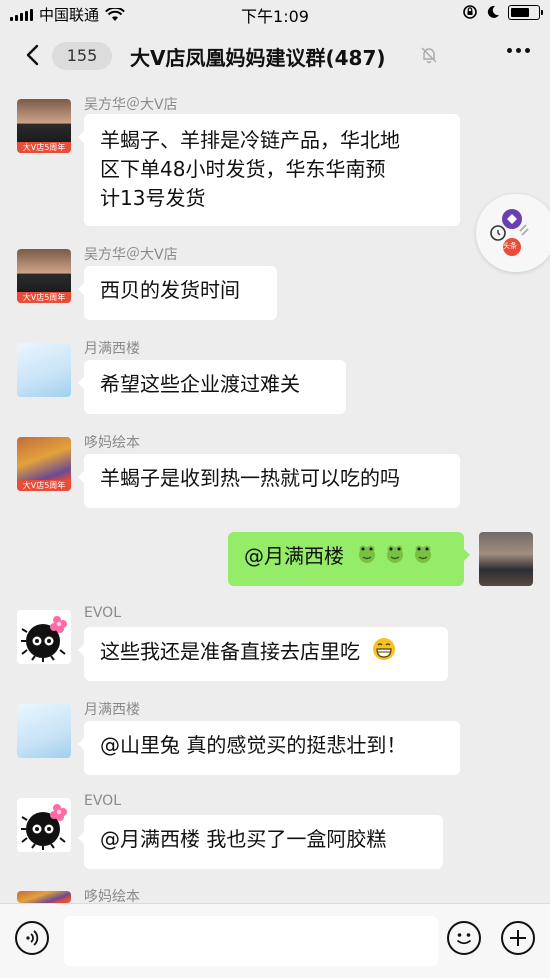 Image resolution: width=550 pixels, height=978 pixels. I want to click on message-bubble: @月满西楼 我也买了一盒阿胶糕, so click(260, 842).